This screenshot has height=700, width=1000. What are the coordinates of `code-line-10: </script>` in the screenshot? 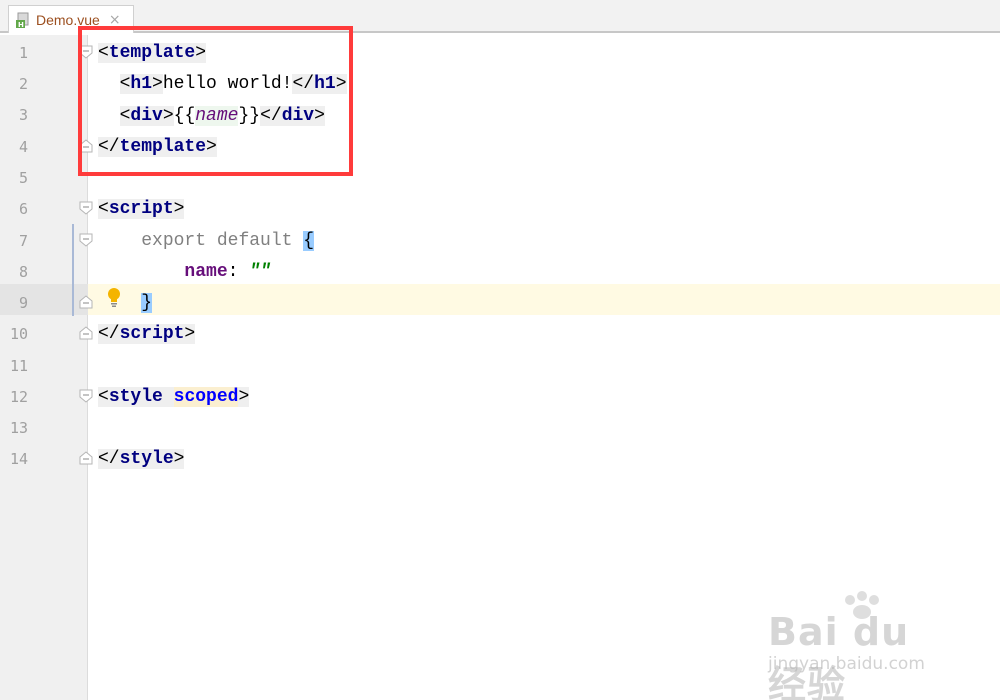 It's located at (147, 334).